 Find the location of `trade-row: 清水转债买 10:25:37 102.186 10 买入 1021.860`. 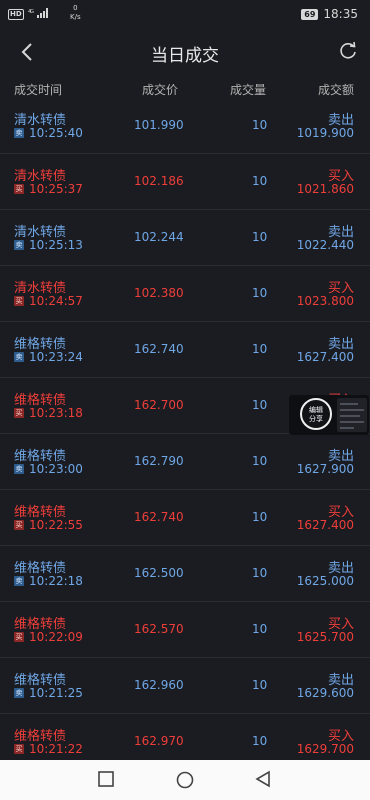

trade-row: 清水转债买 10:25:37 102.186 10 买入 1021.860 is located at coordinates (185, 182).